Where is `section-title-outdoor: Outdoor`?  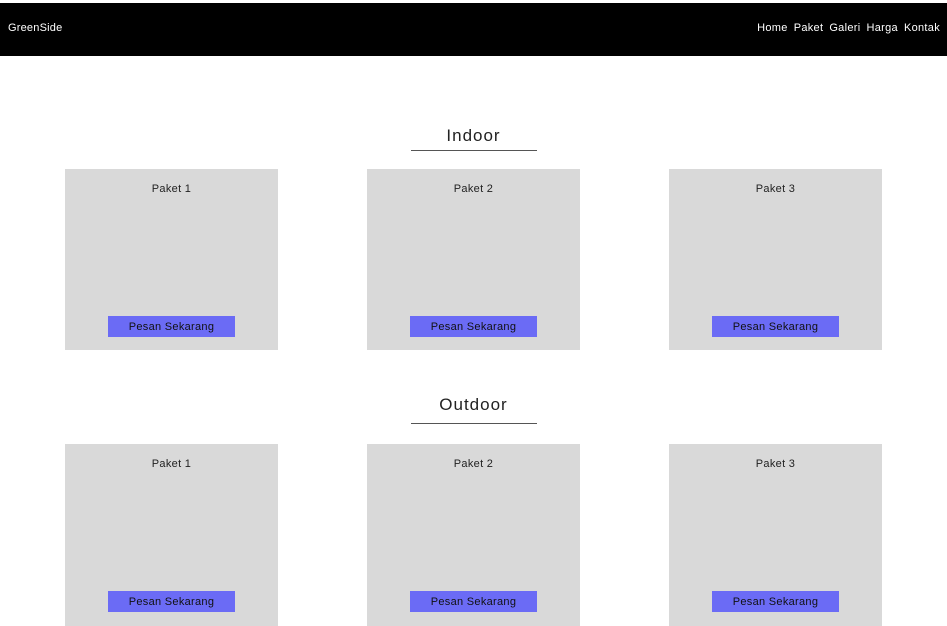
section-title-outdoor: Outdoor is located at coordinates (473, 404).